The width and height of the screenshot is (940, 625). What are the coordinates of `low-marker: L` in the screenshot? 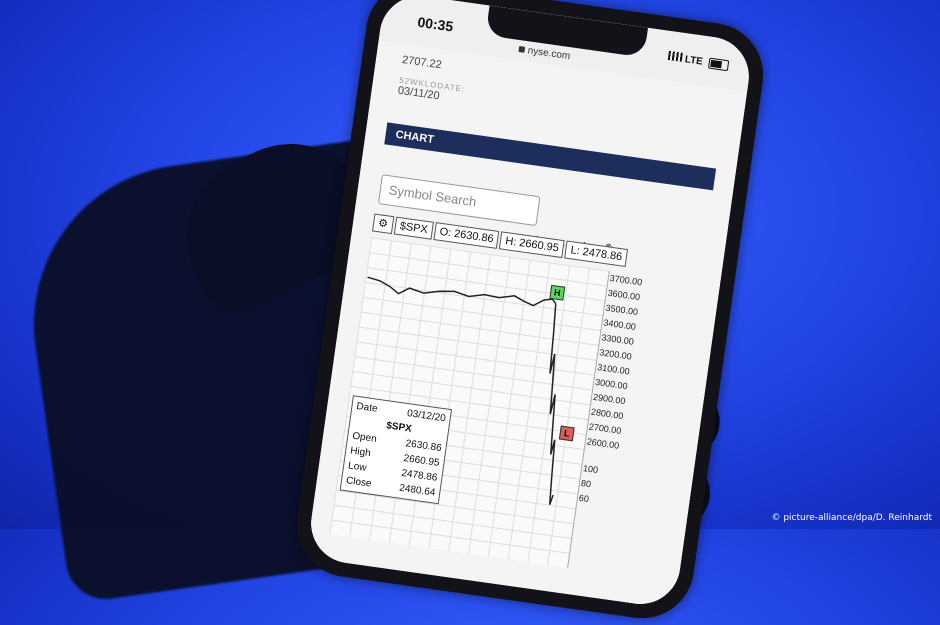 It's located at (566, 433).